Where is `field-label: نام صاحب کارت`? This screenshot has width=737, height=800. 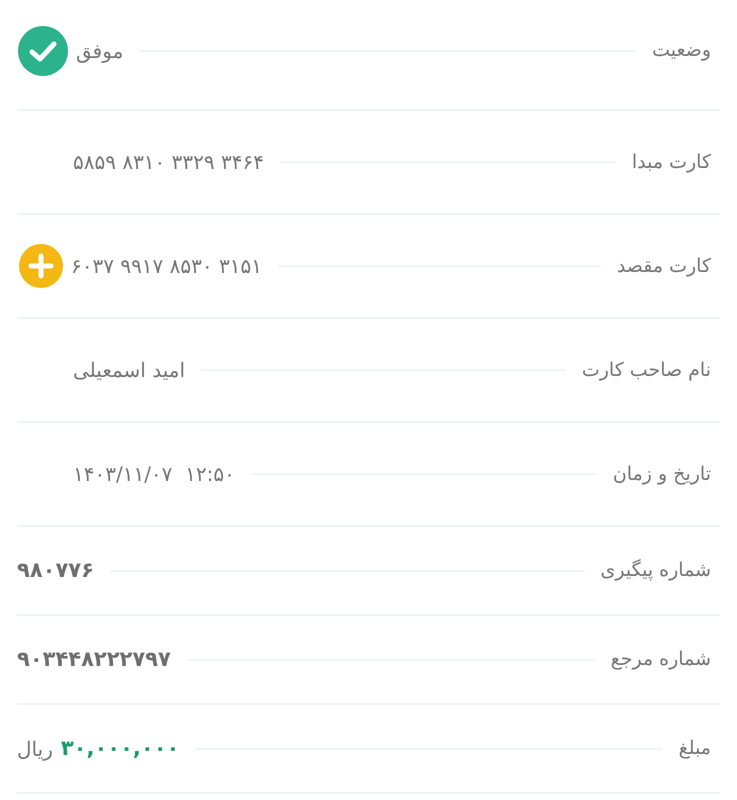 field-label: نام صاحب کارت is located at coordinates (646, 370).